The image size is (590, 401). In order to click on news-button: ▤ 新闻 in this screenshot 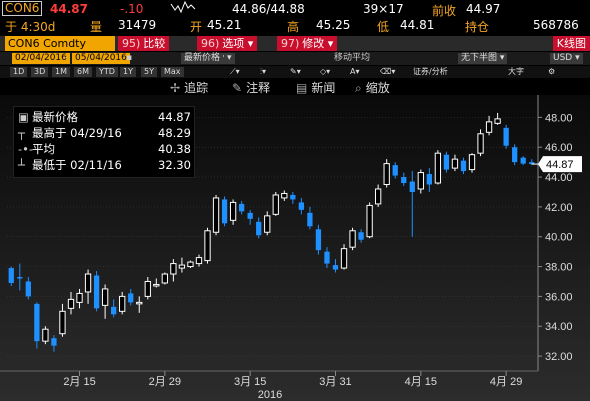, I will do `click(315, 87)`.